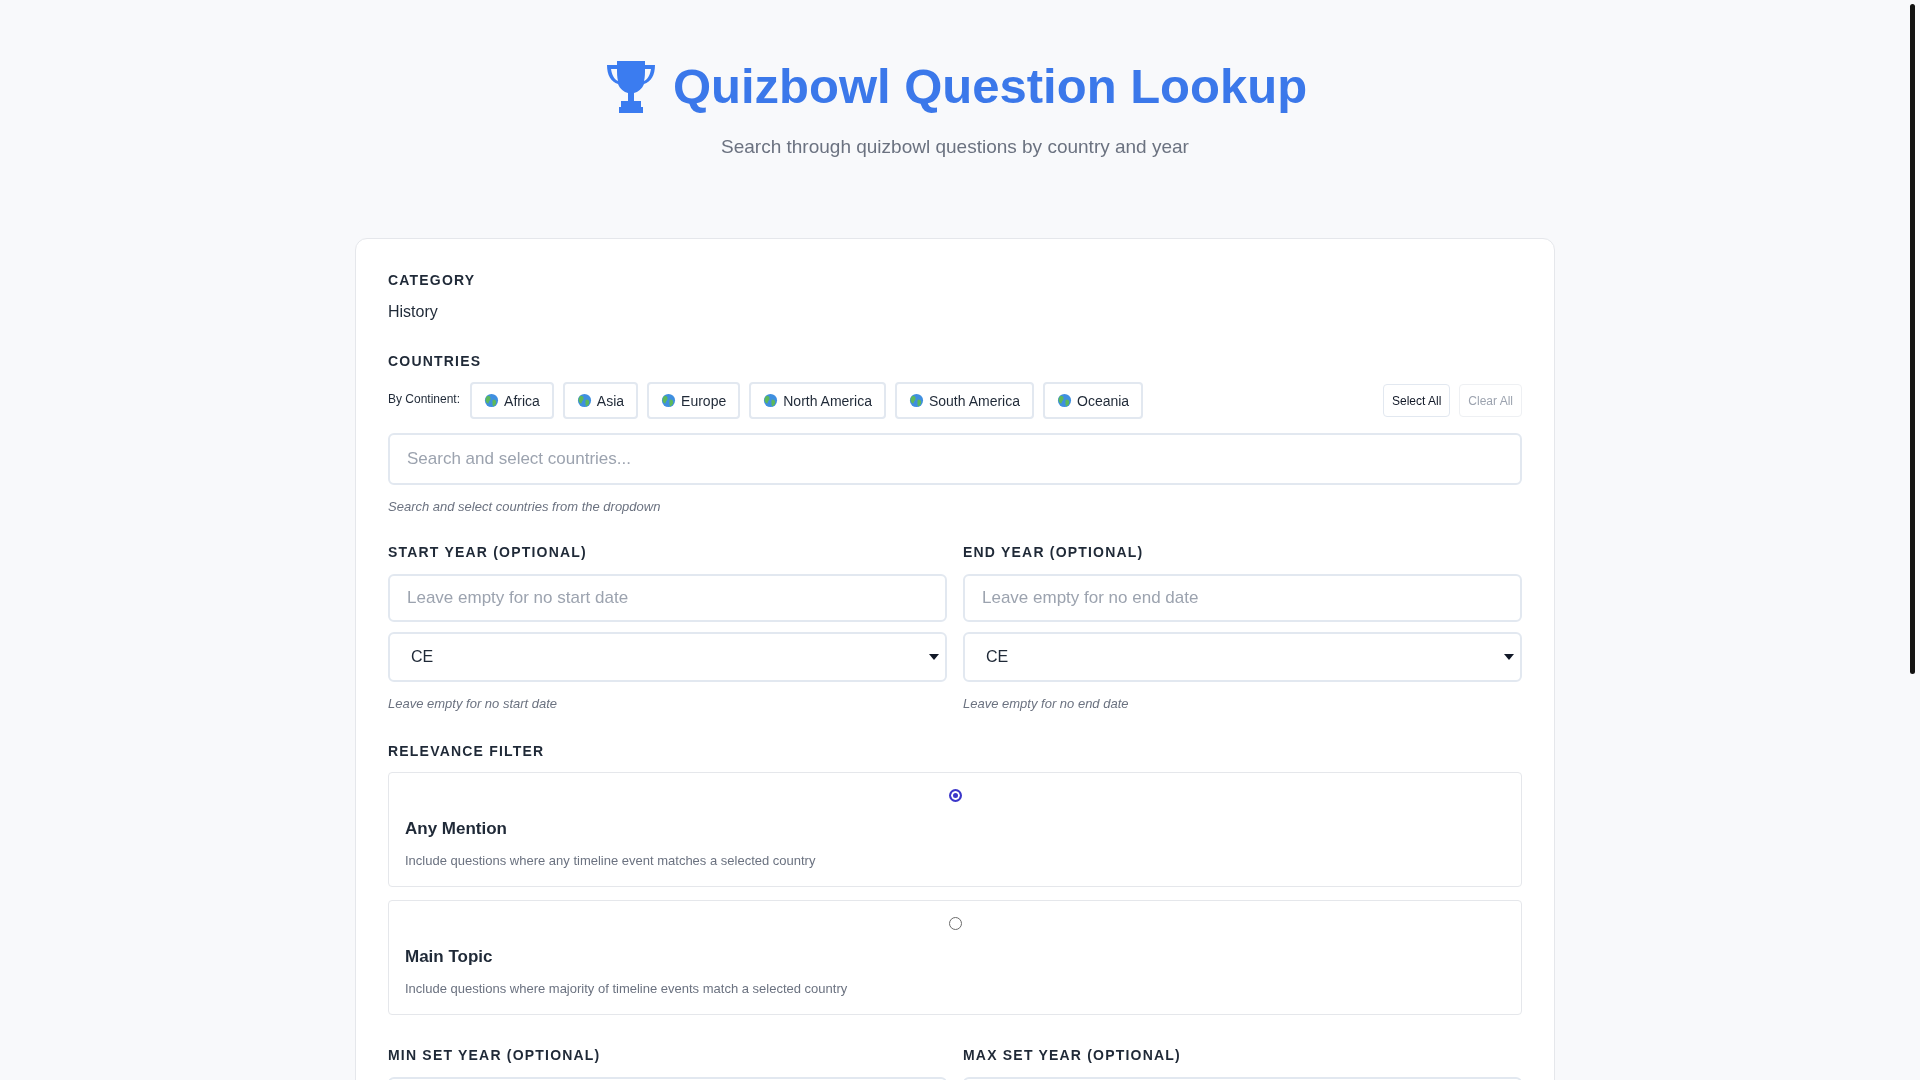  What do you see at coordinates (964, 400) in the screenshot?
I see `continent-button: South America` at bounding box center [964, 400].